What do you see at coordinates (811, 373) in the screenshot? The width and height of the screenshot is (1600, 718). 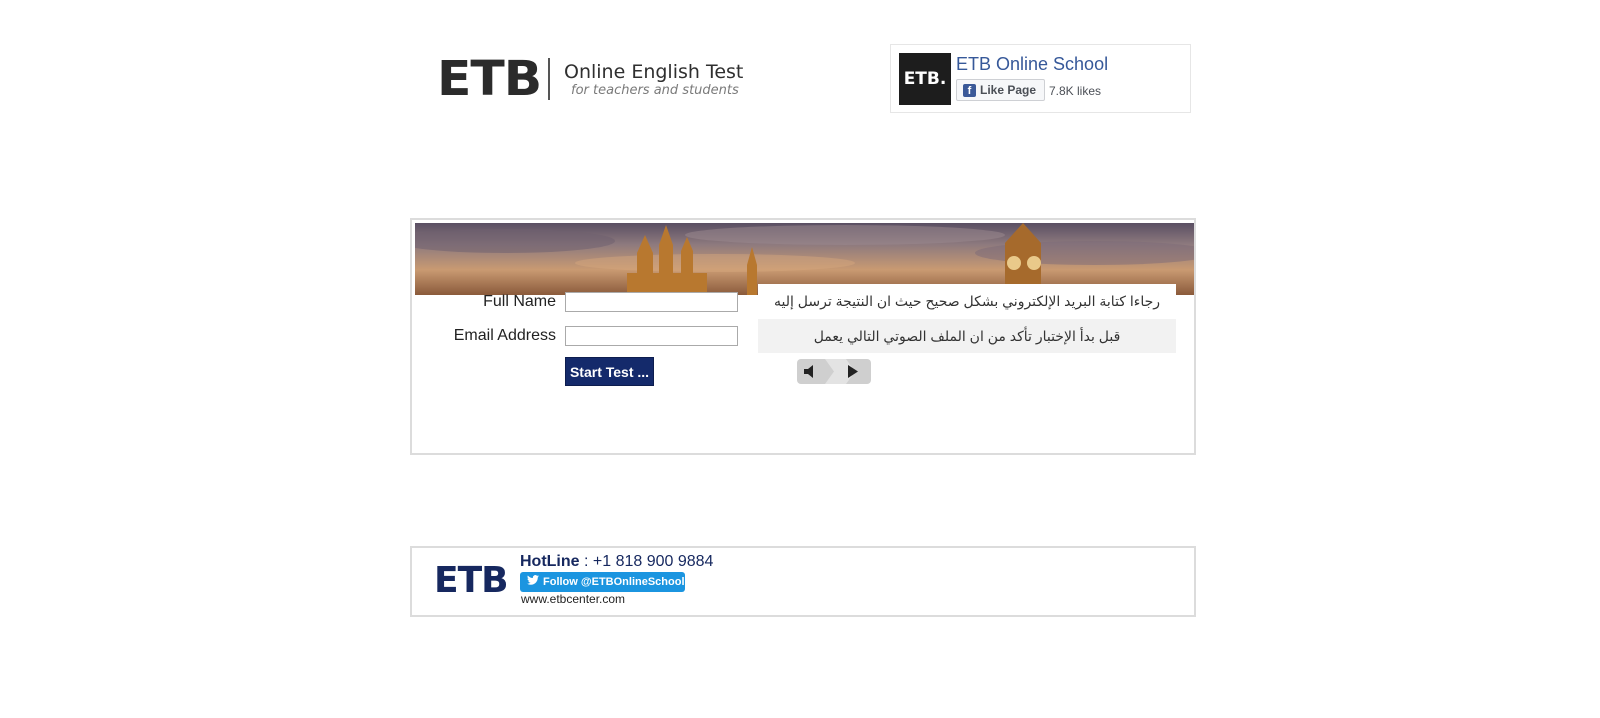 I see `volume-icon` at bounding box center [811, 373].